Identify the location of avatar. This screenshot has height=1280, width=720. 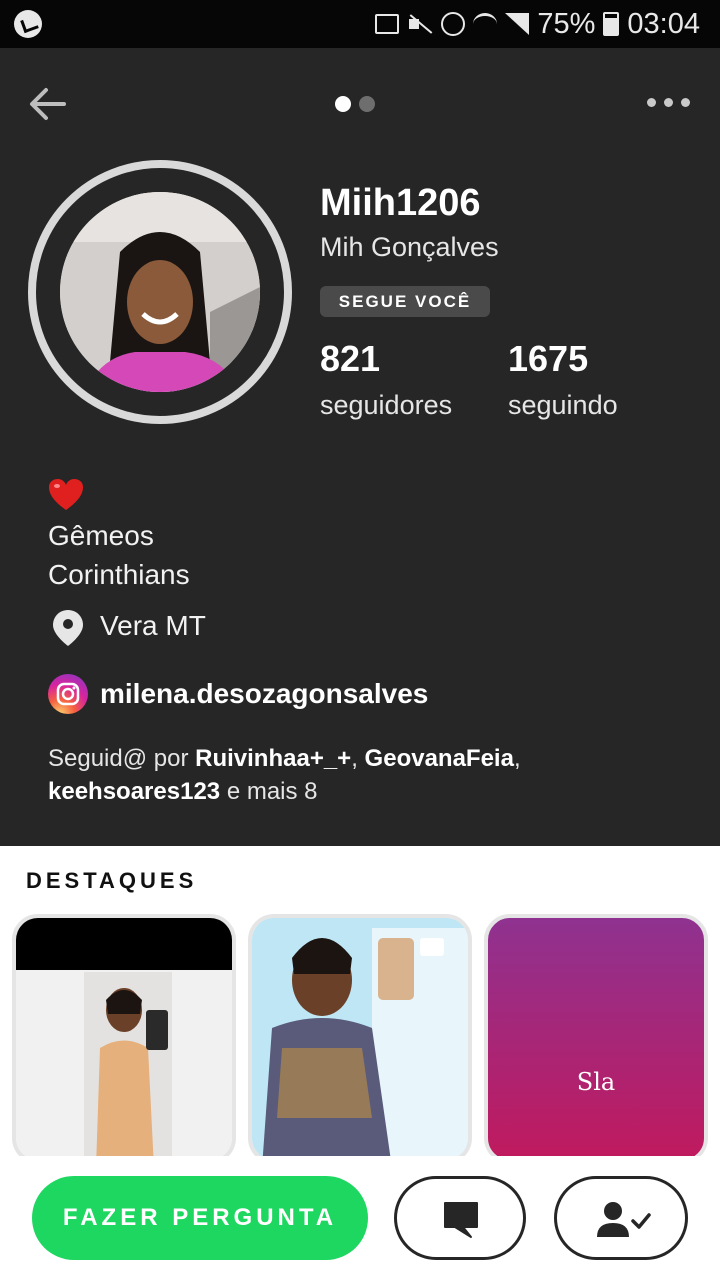
(160, 292).